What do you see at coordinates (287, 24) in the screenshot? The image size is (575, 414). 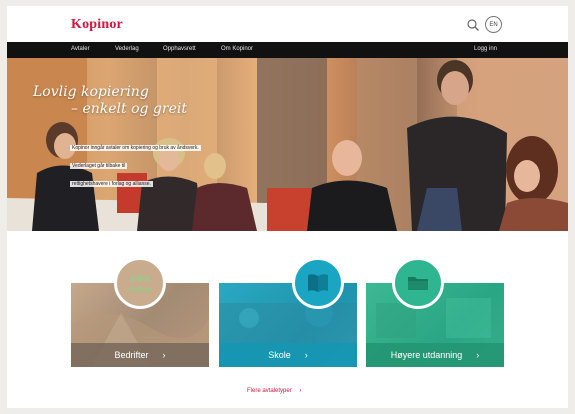 I see `site-header: Kopinor EN` at bounding box center [287, 24].